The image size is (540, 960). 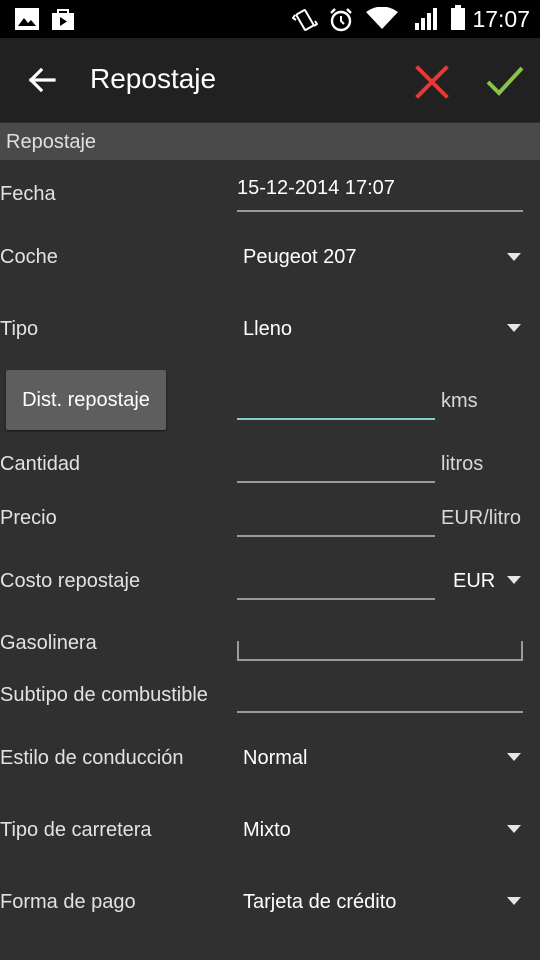 What do you see at coordinates (341, 20) in the screenshot?
I see `alarm-icon` at bounding box center [341, 20].